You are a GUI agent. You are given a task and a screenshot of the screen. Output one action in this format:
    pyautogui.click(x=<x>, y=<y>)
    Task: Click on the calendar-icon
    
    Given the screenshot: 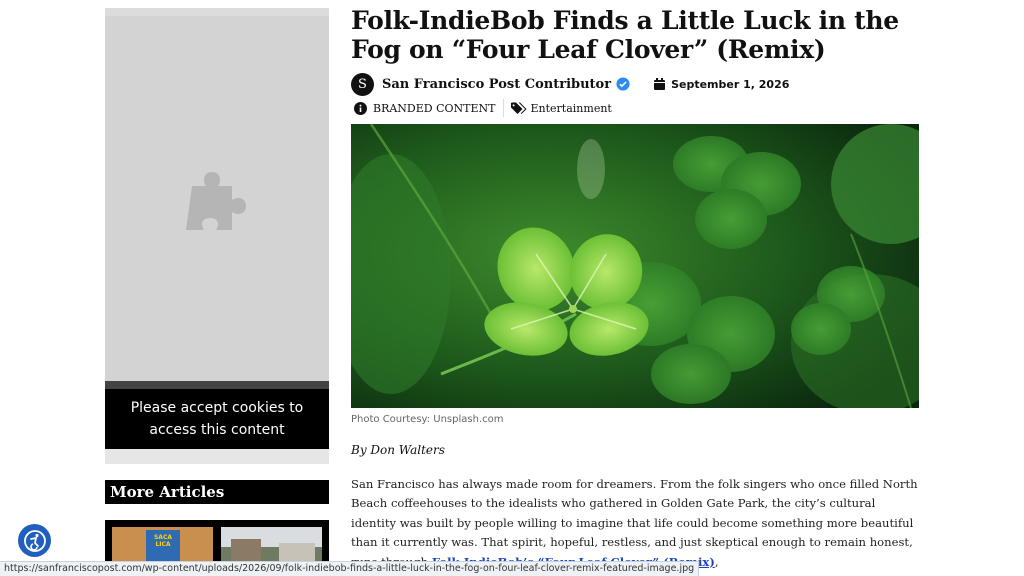 What is the action you would take?
    pyautogui.click(x=660, y=84)
    